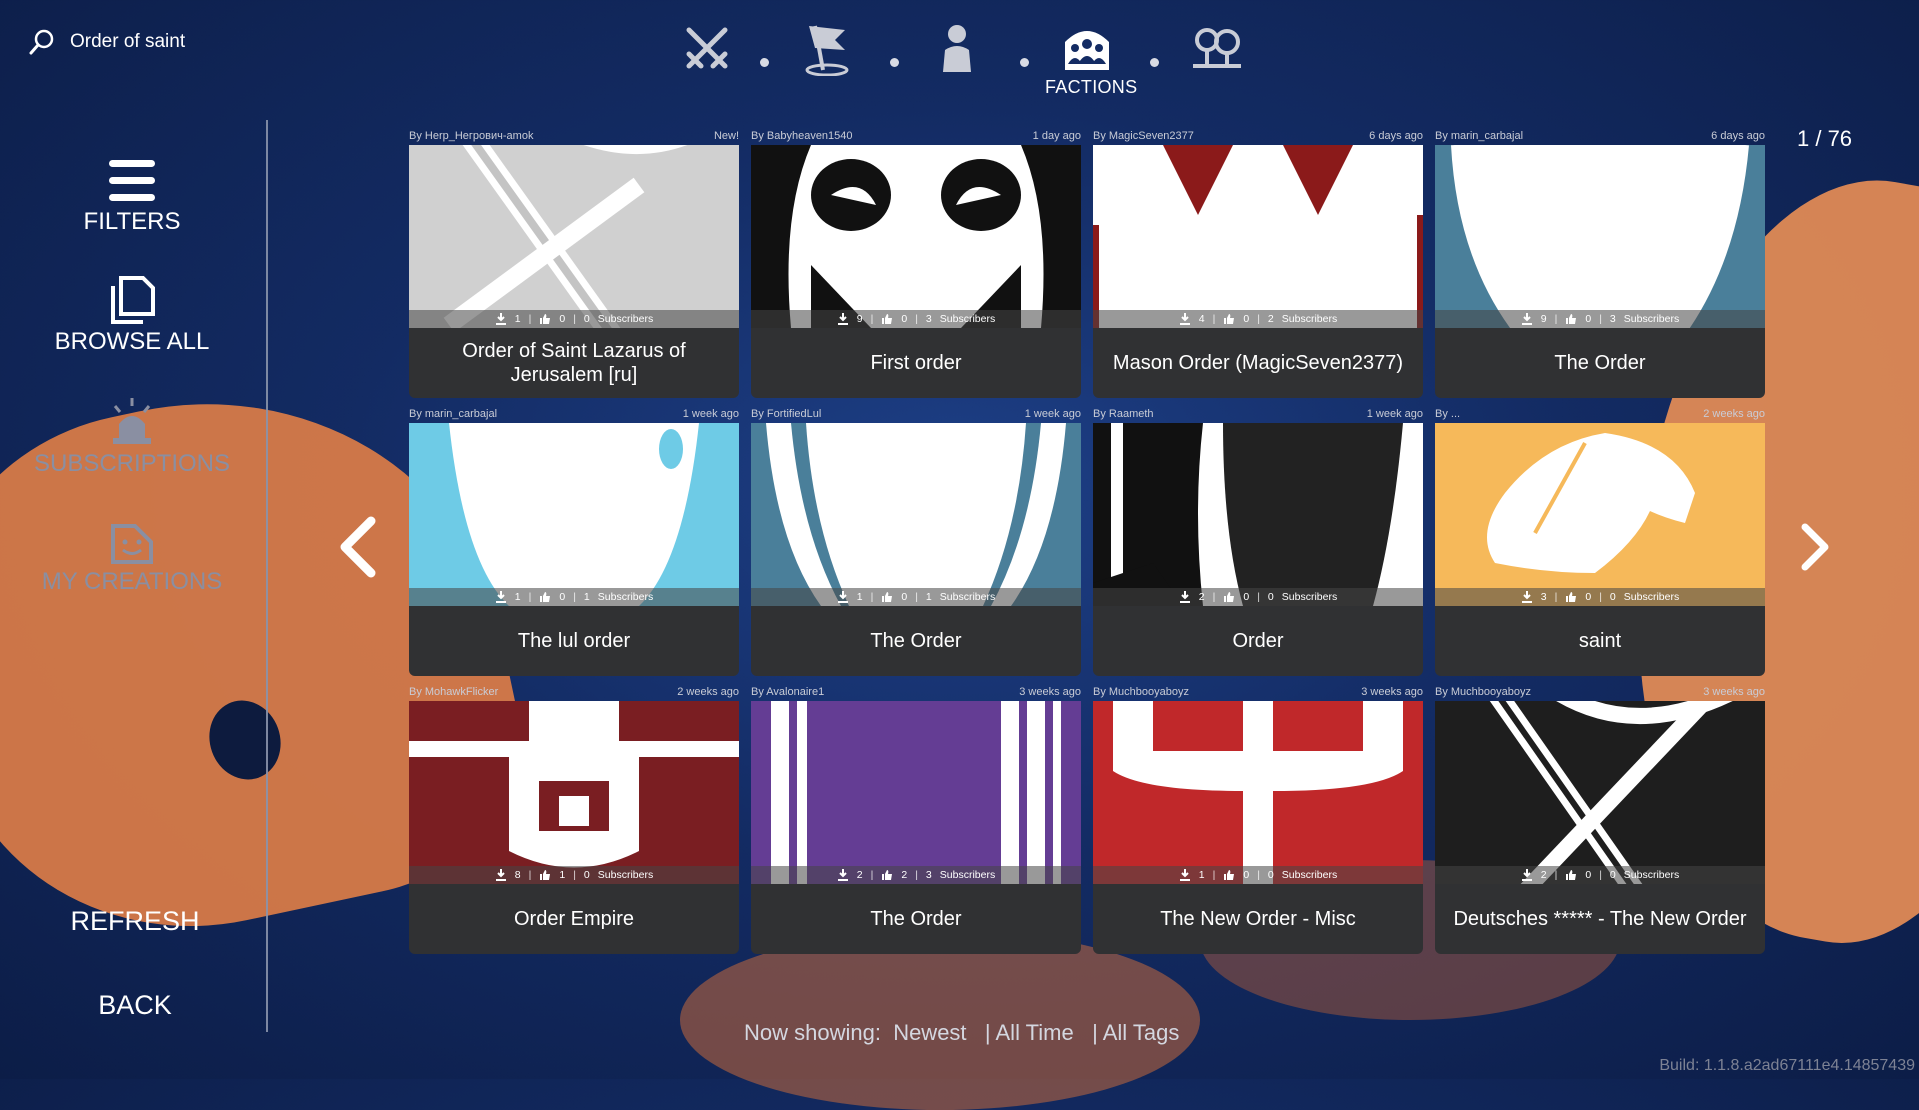 This screenshot has height=1110, width=1919. Describe the element at coordinates (1087, 48) in the screenshot. I see `nav-factions` at that location.